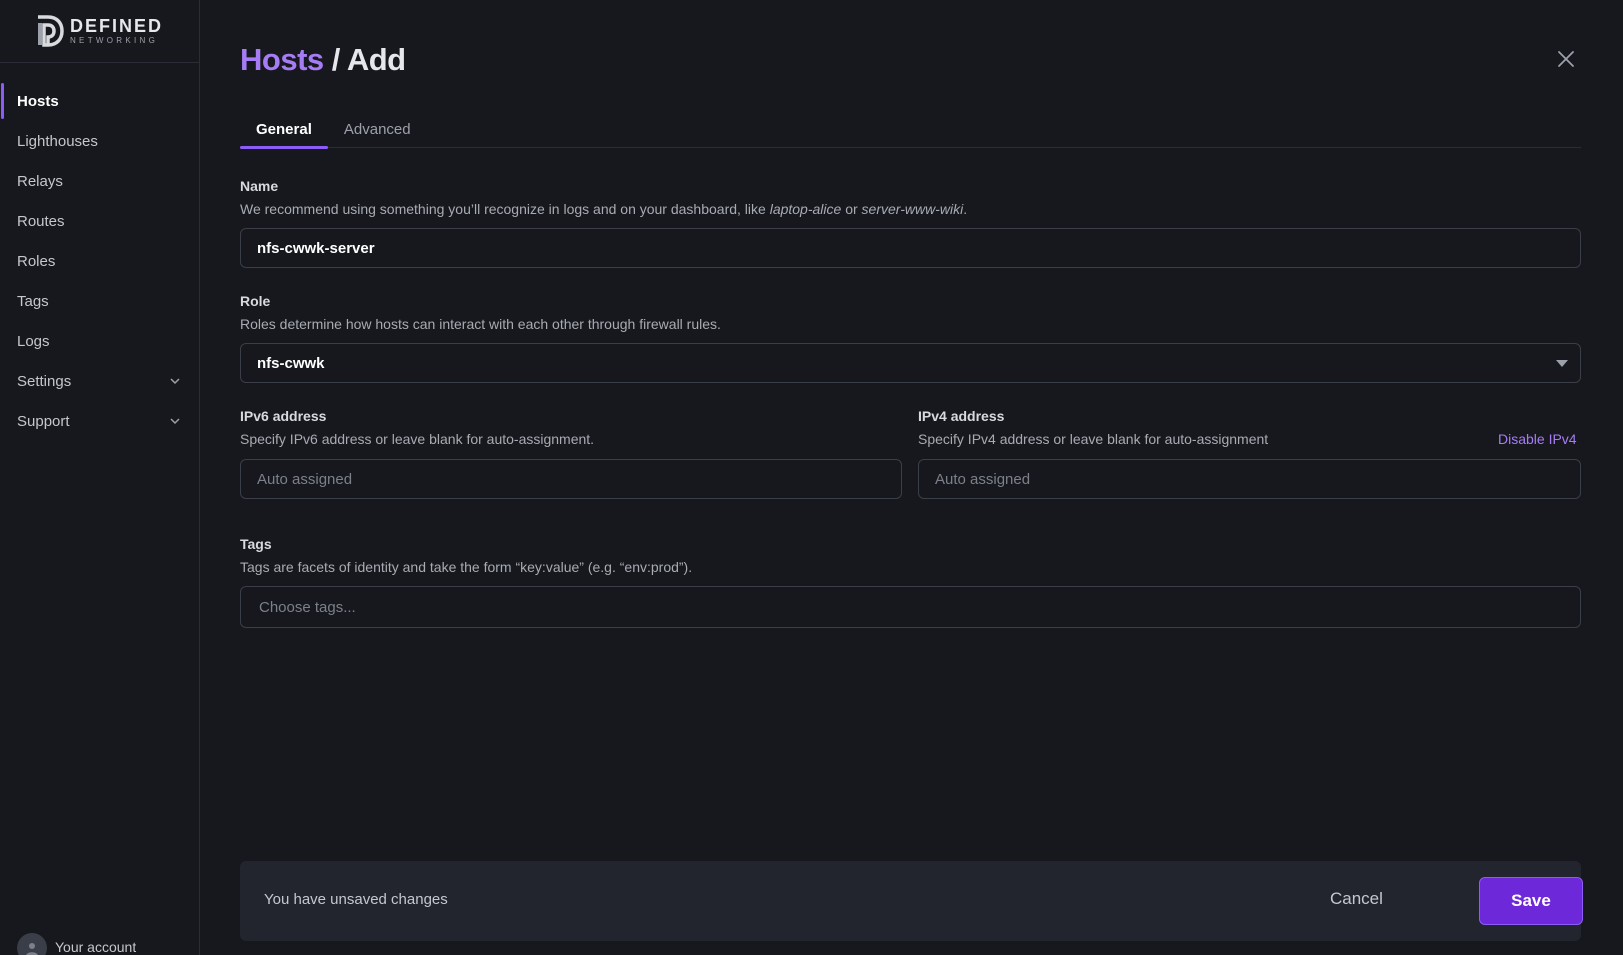 The image size is (1623, 955). What do you see at coordinates (1537, 439) in the screenshot?
I see `disable-ipv4-link: Disable IPv4` at bounding box center [1537, 439].